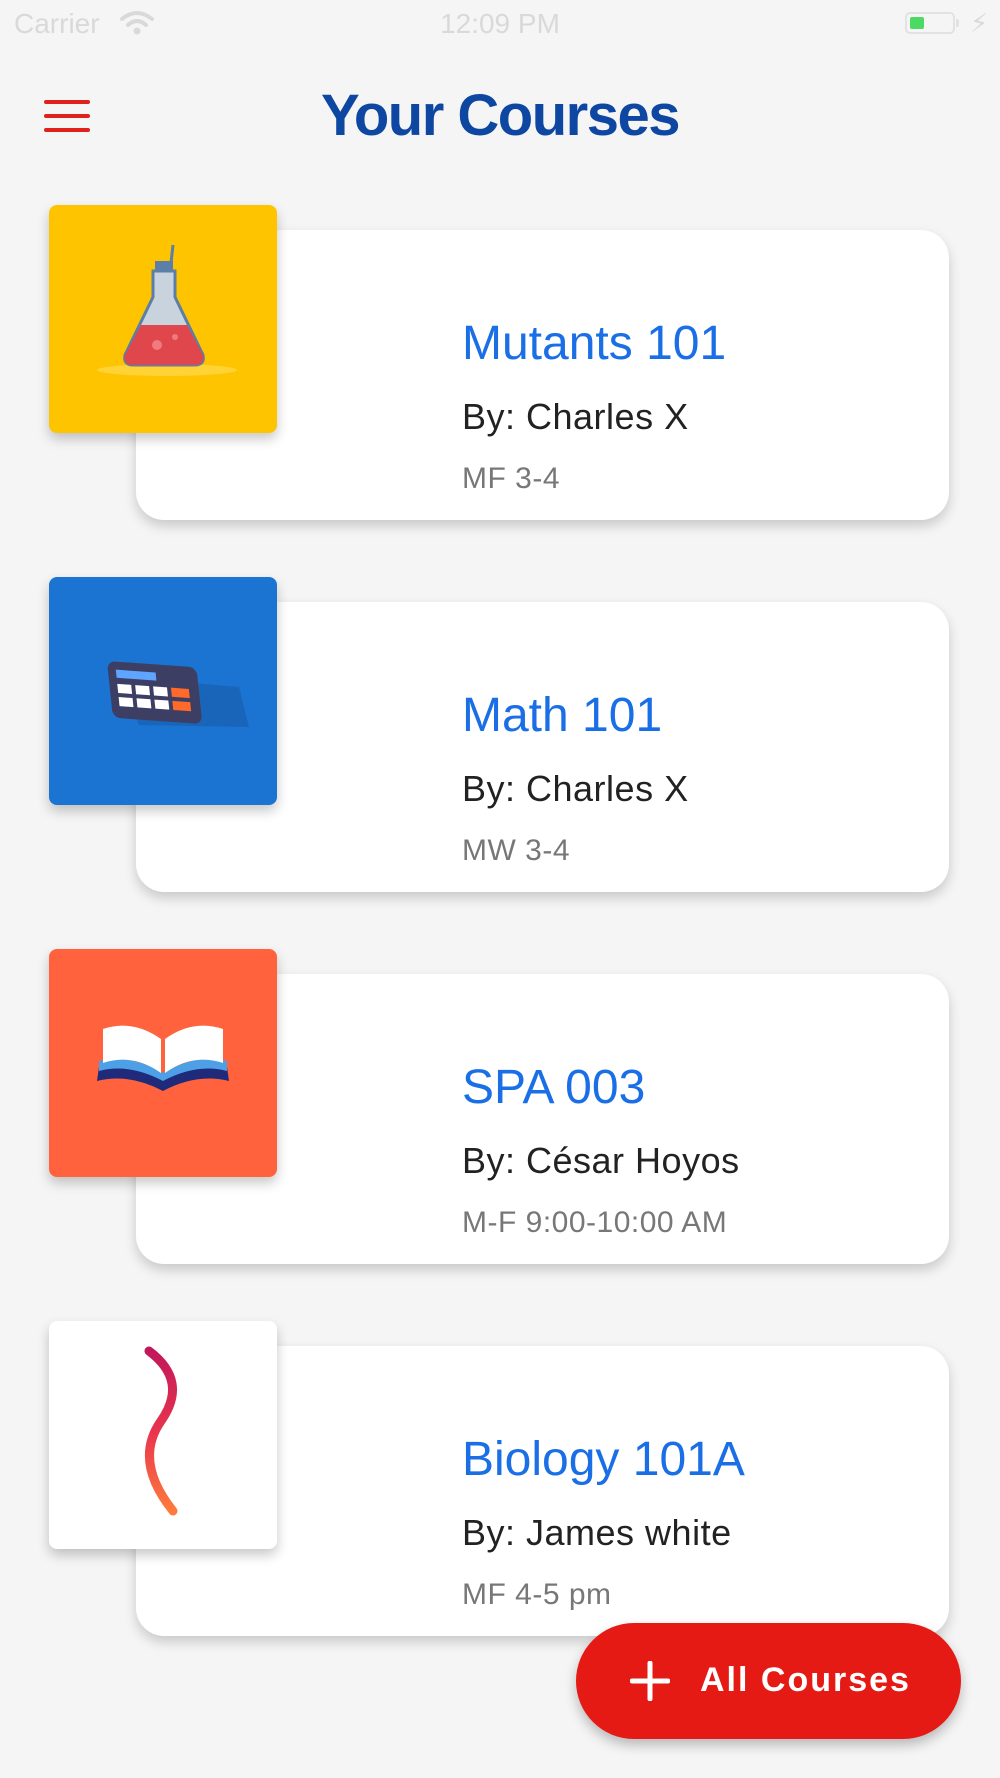  Describe the element at coordinates (167, 310) in the screenshot. I see `flask-icon` at that location.